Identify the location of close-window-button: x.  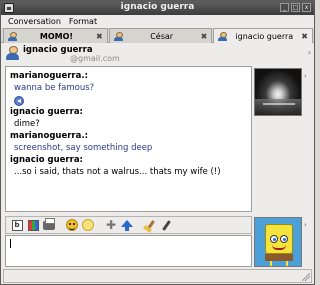
(306, 7).